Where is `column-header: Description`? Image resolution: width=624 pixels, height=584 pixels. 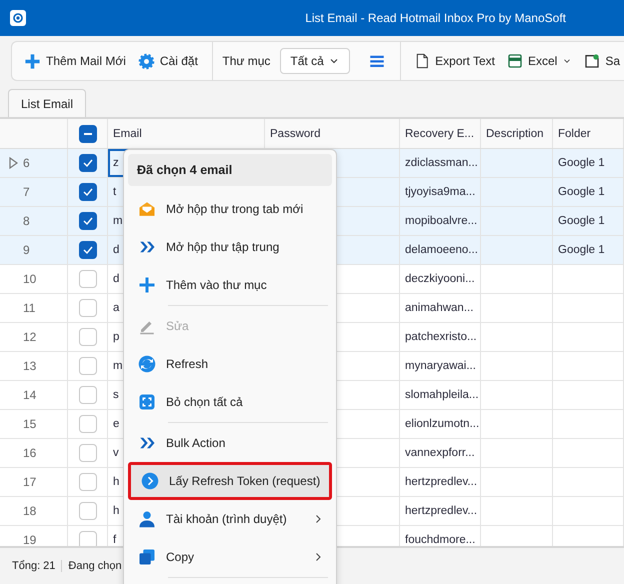
column-header: Description is located at coordinates (515, 134).